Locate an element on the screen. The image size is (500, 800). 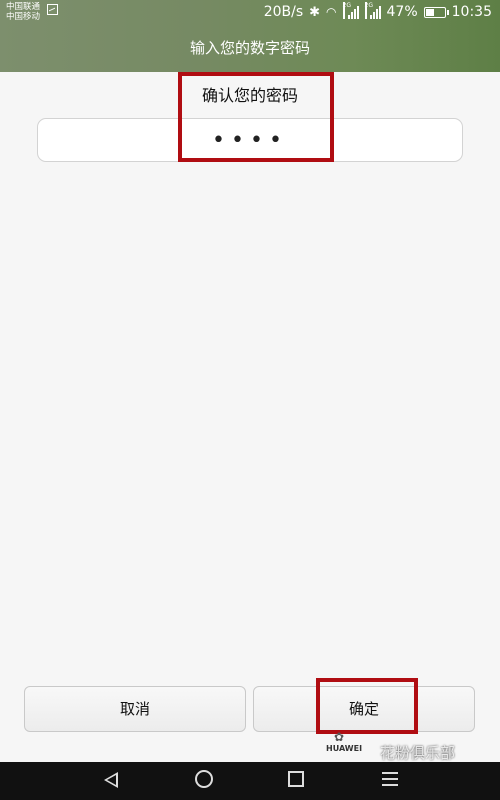
status-indicators: 20B/s ✱ ◠ 2G 2G 47% 10:35 is located at coordinates (377, 11).